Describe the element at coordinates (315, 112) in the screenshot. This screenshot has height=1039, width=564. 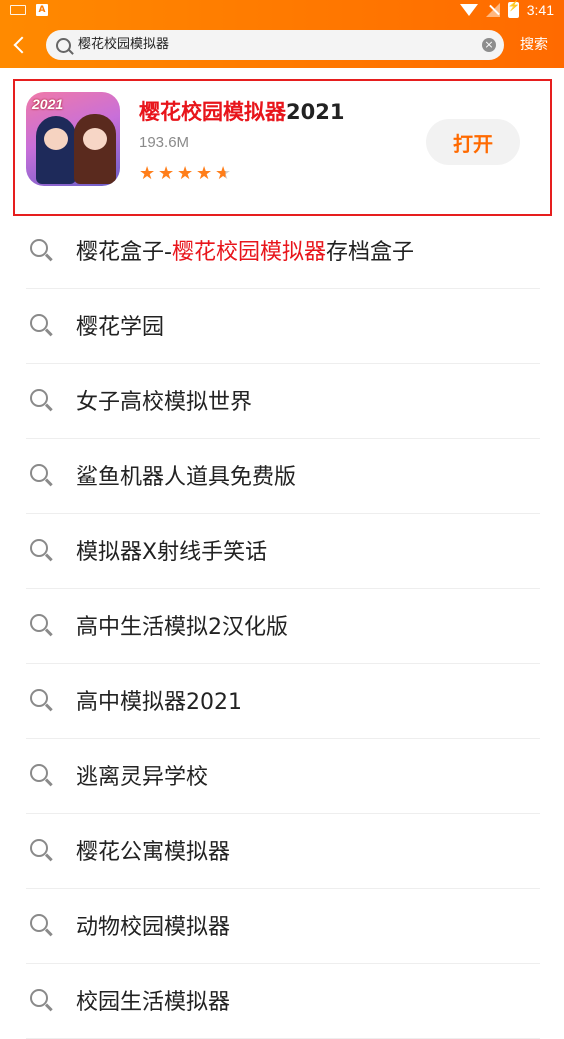
I see `app-title-suffix: 2021` at that location.